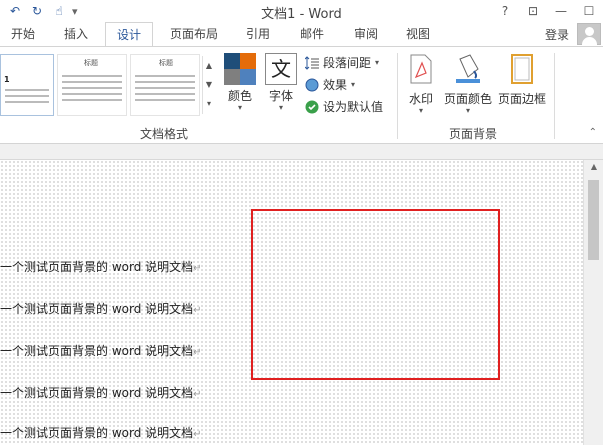 Image resolution: width=603 pixels, height=445 pixels. What do you see at coordinates (421, 69) in the screenshot?
I see `watermark-icon` at bounding box center [421, 69].